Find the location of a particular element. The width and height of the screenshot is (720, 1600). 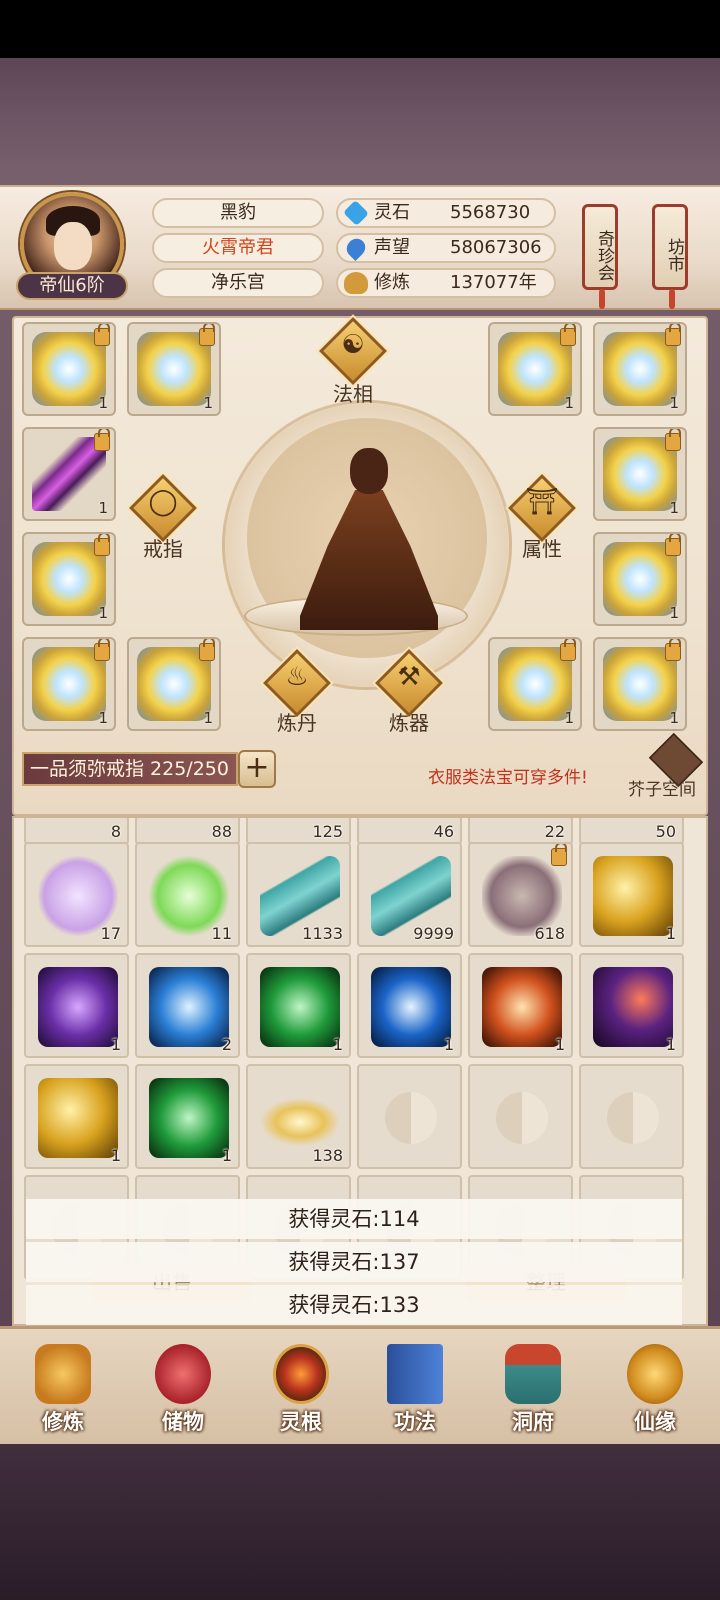

treasure-auction-button: 奇珍会 is located at coordinates (600, 256).